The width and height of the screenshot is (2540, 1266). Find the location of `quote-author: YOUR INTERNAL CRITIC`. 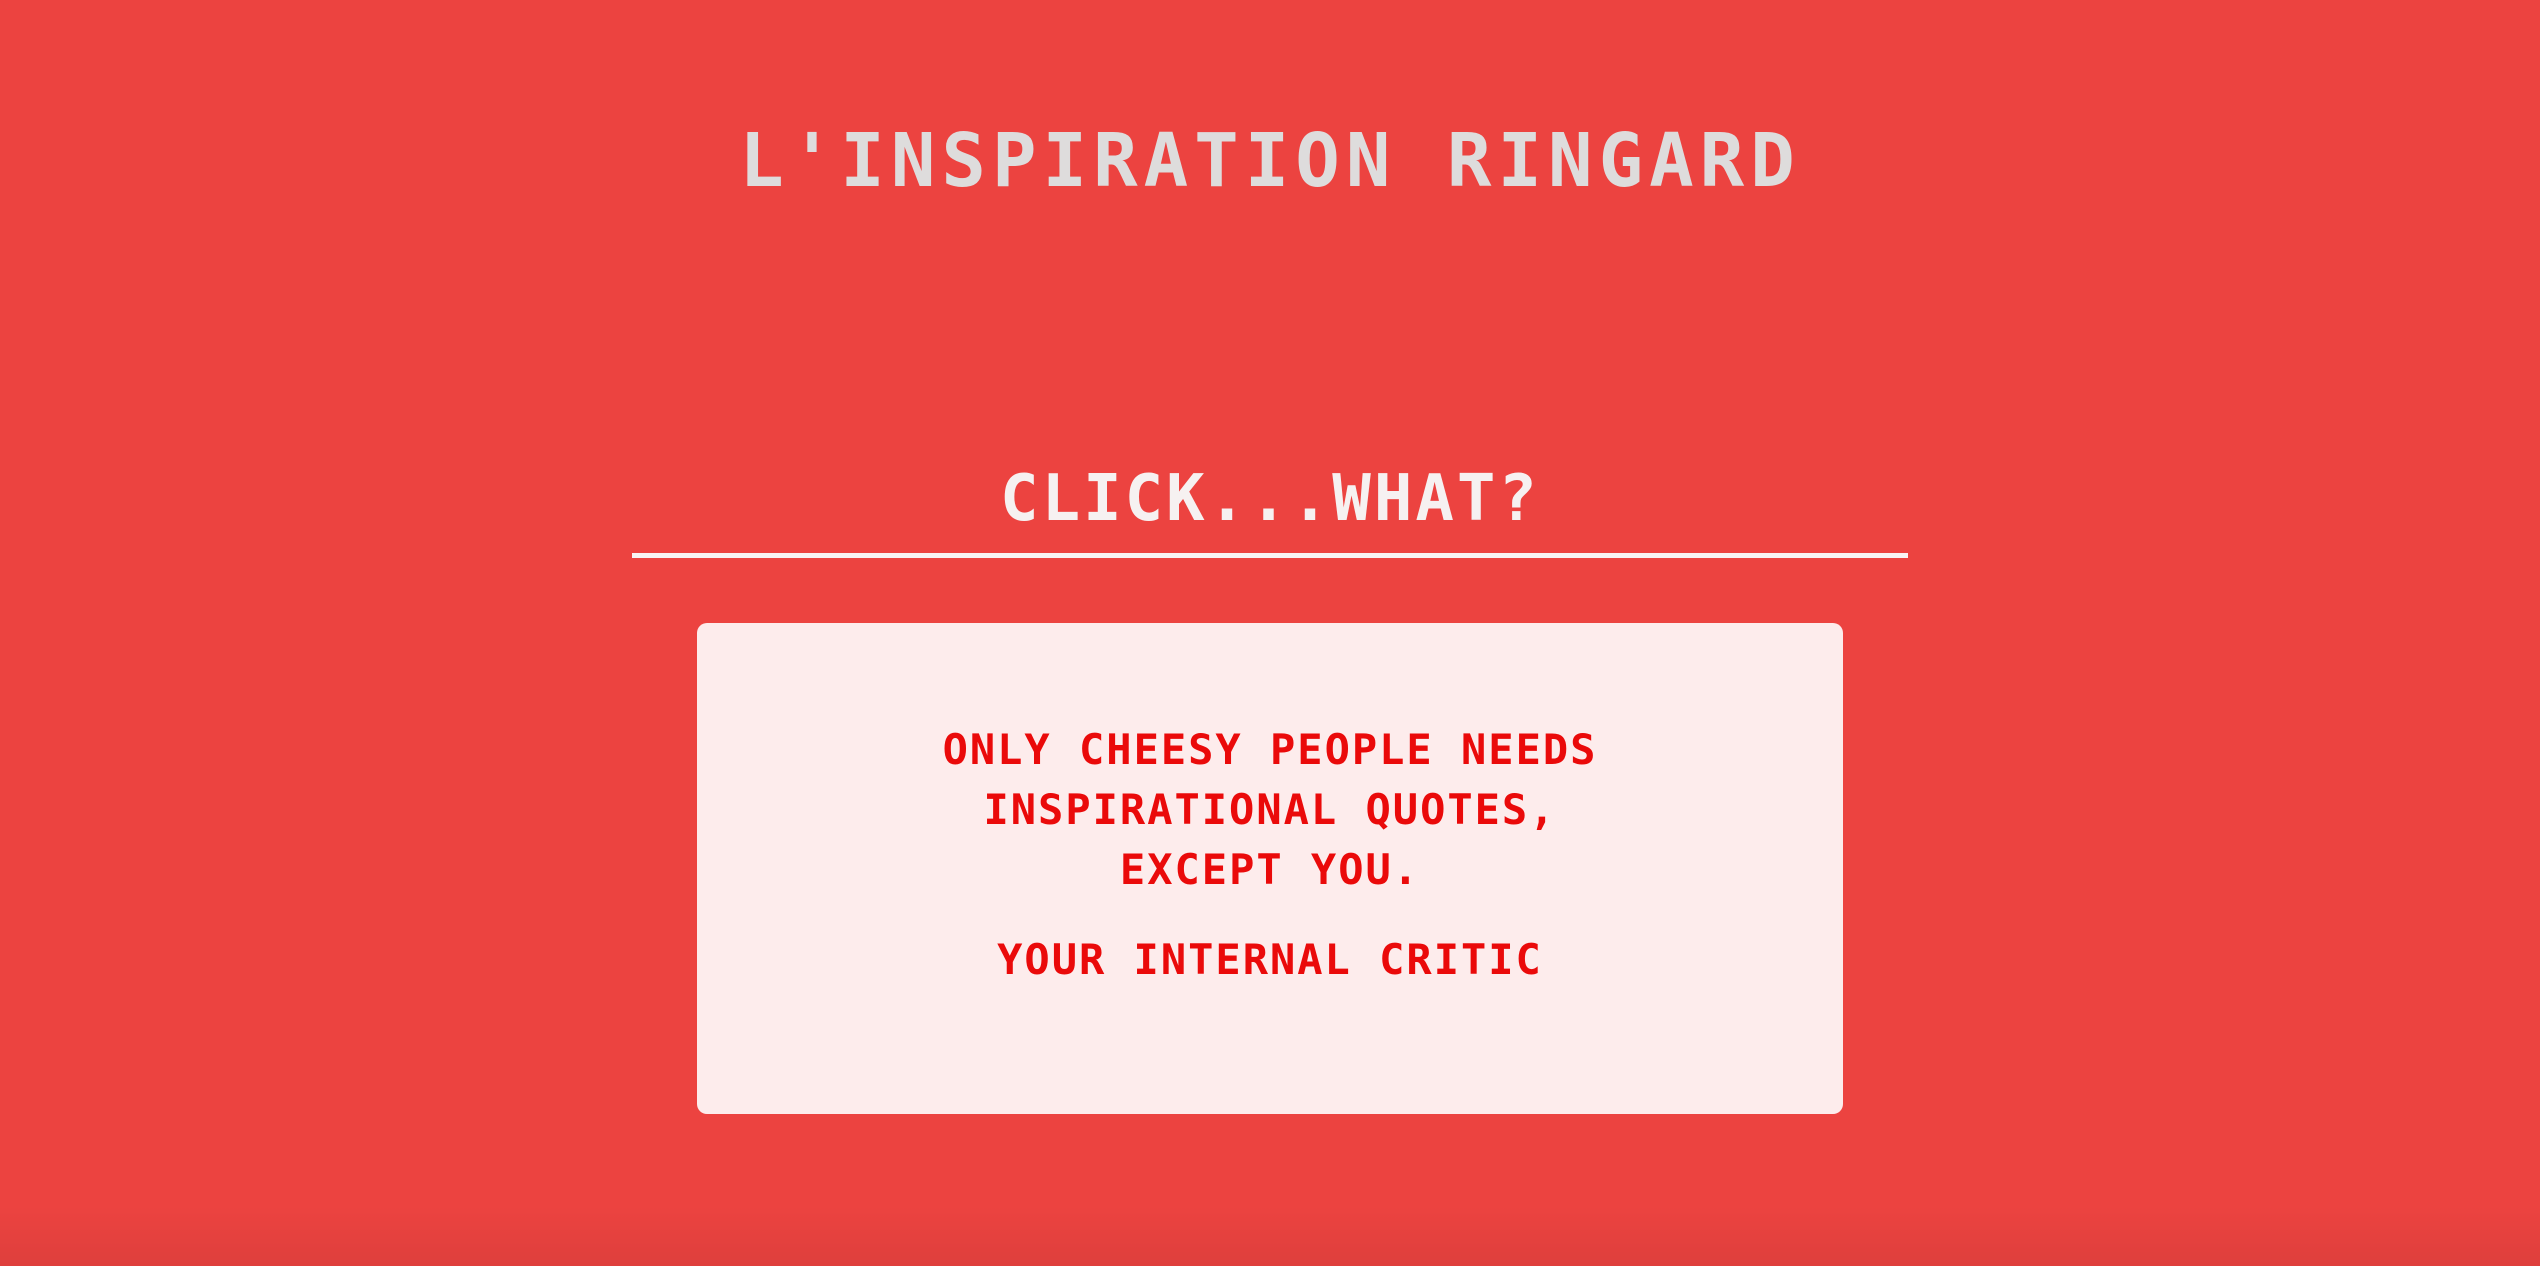

quote-author: YOUR INTERNAL CRITIC is located at coordinates (1270, 959).